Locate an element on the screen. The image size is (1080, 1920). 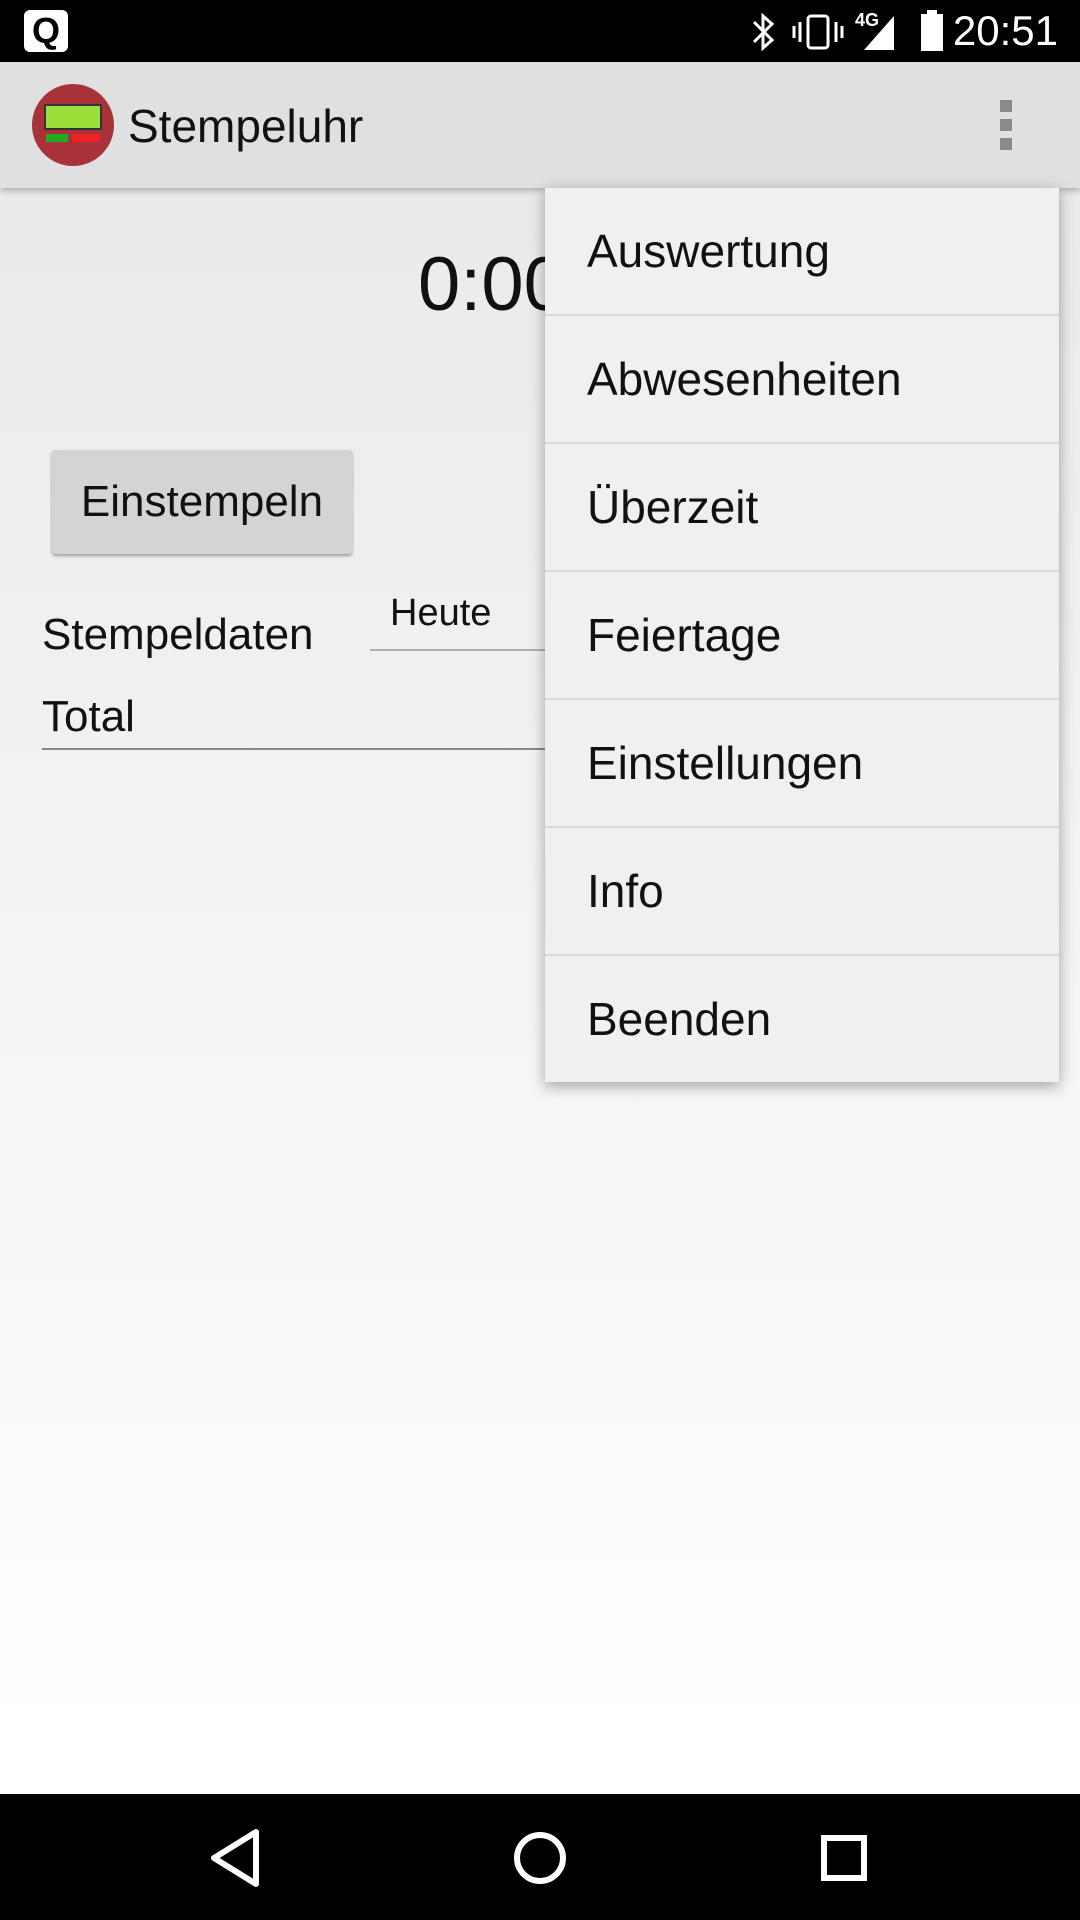
stempeldaten-label: Stempeldaten is located at coordinates (178, 634).